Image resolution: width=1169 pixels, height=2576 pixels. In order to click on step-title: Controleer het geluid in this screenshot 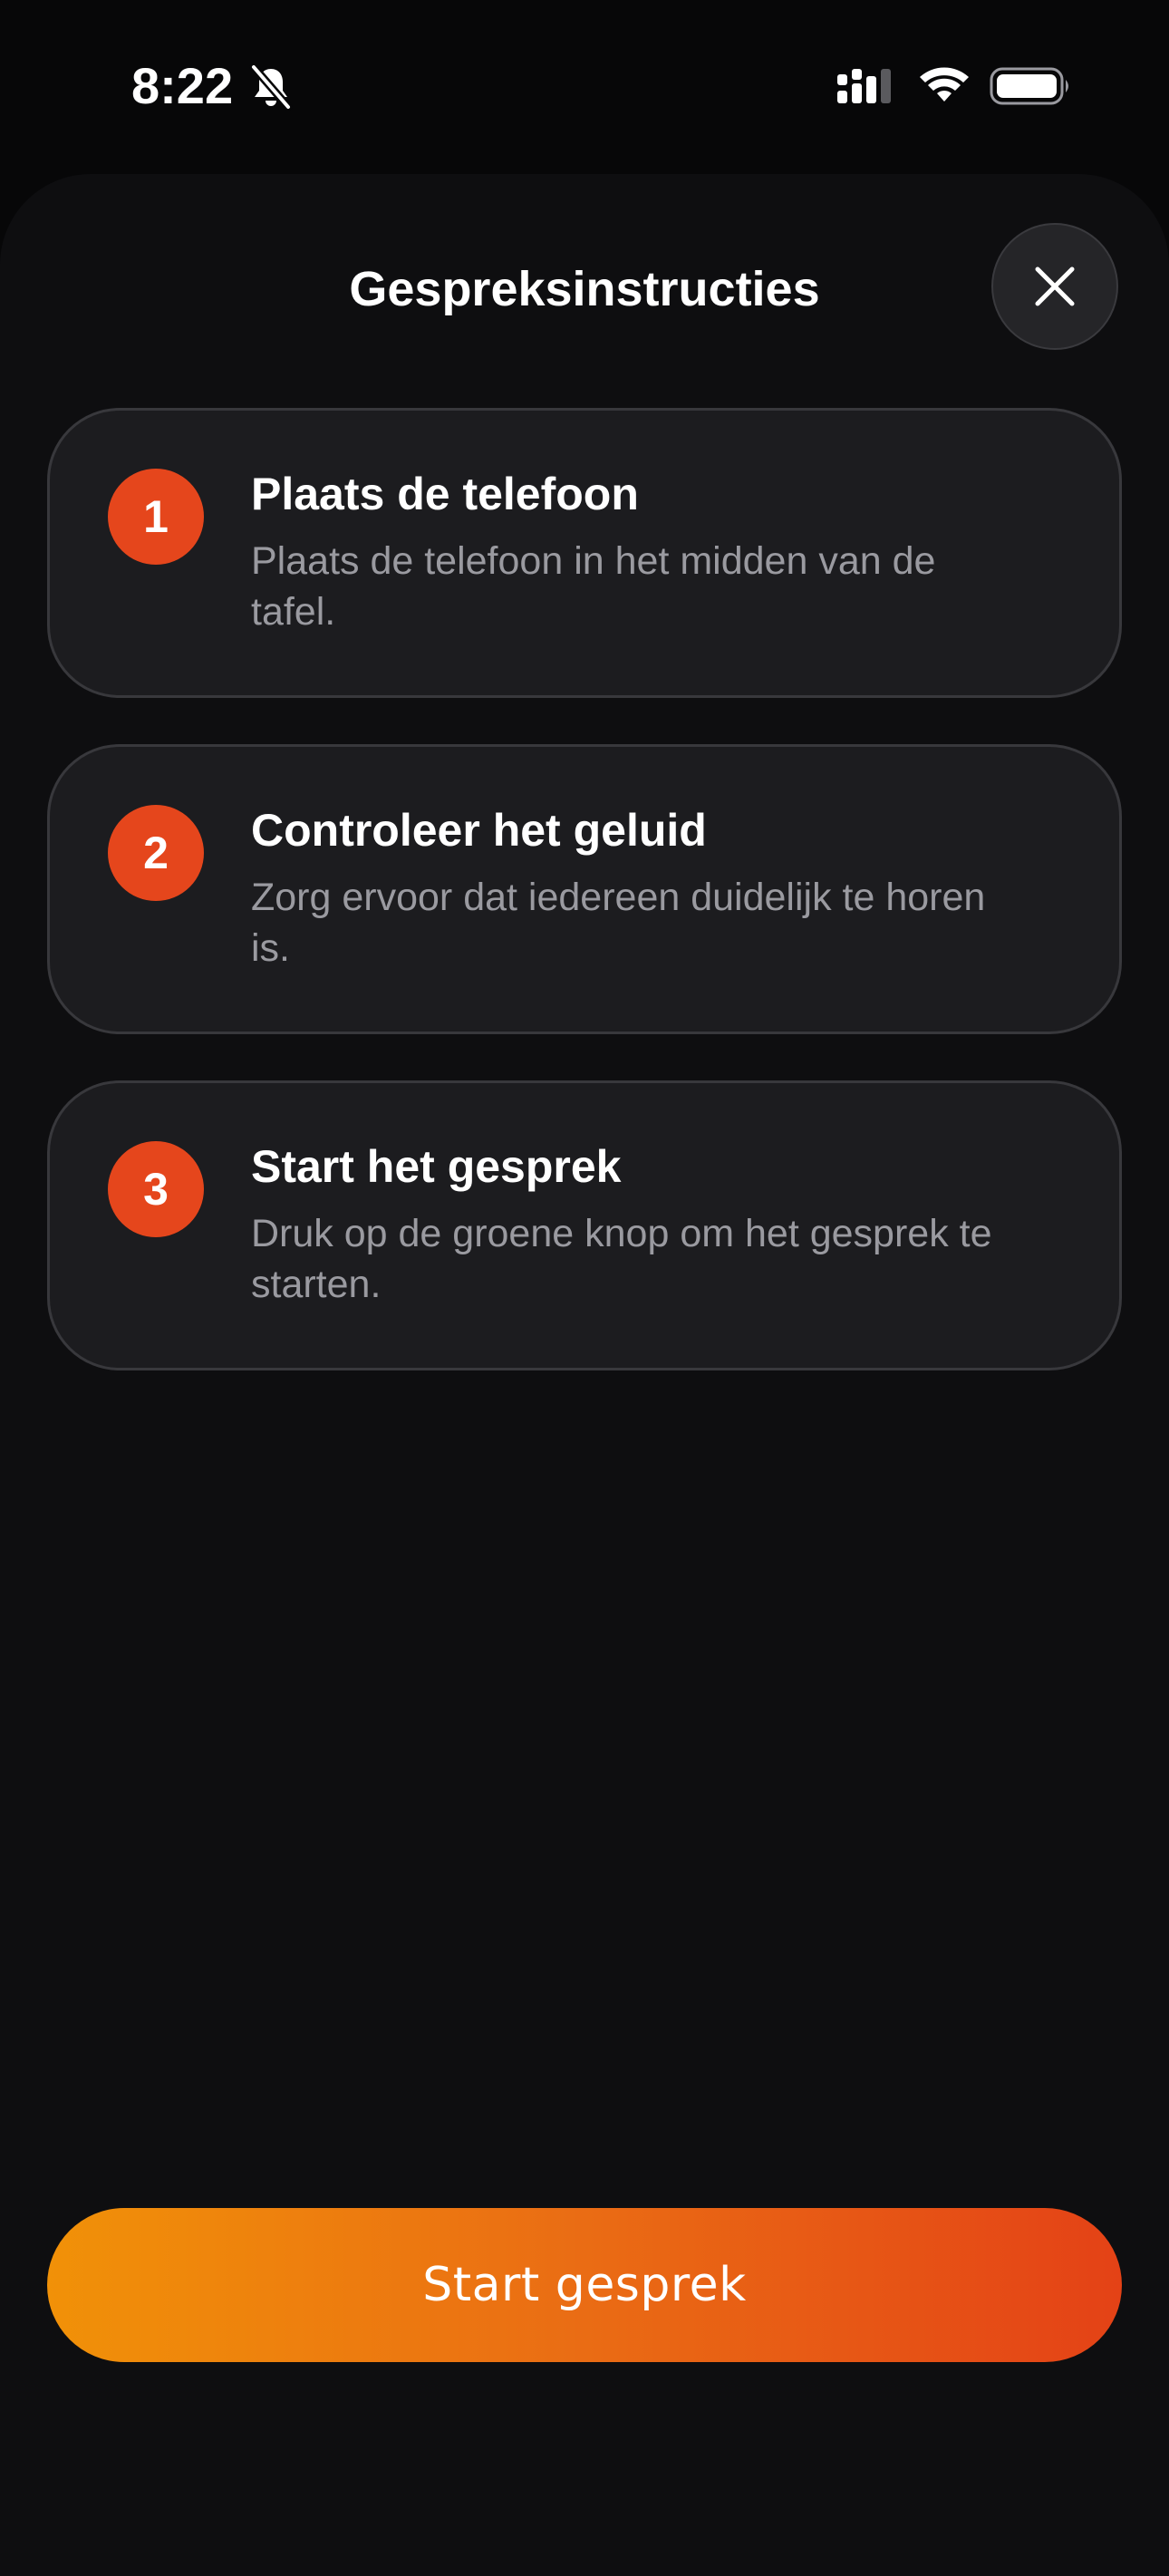, I will do `click(479, 830)`.